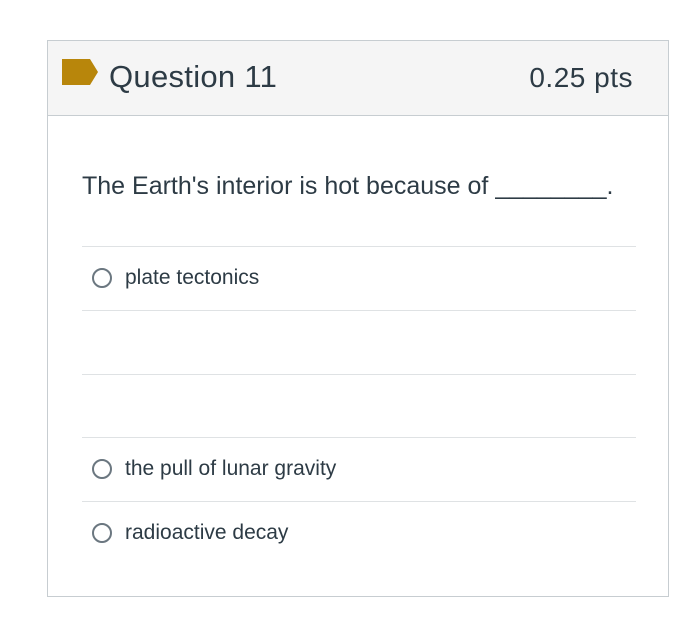  Describe the element at coordinates (359, 469) in the screenshot. I see `answer-option-4: the pull of lunar gravity` at that location.